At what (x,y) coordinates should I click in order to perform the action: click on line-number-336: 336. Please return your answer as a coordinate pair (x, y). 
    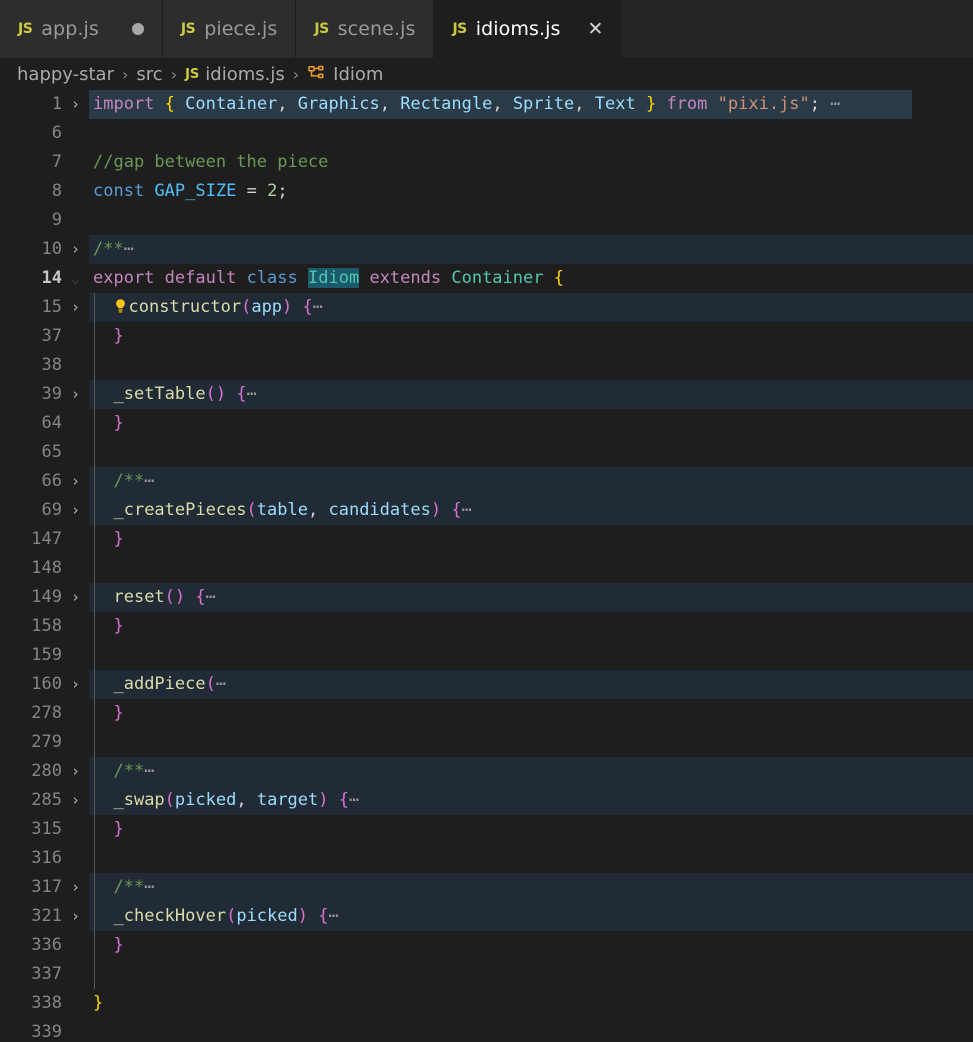
    Looking at the image, I should click on (31, 945).